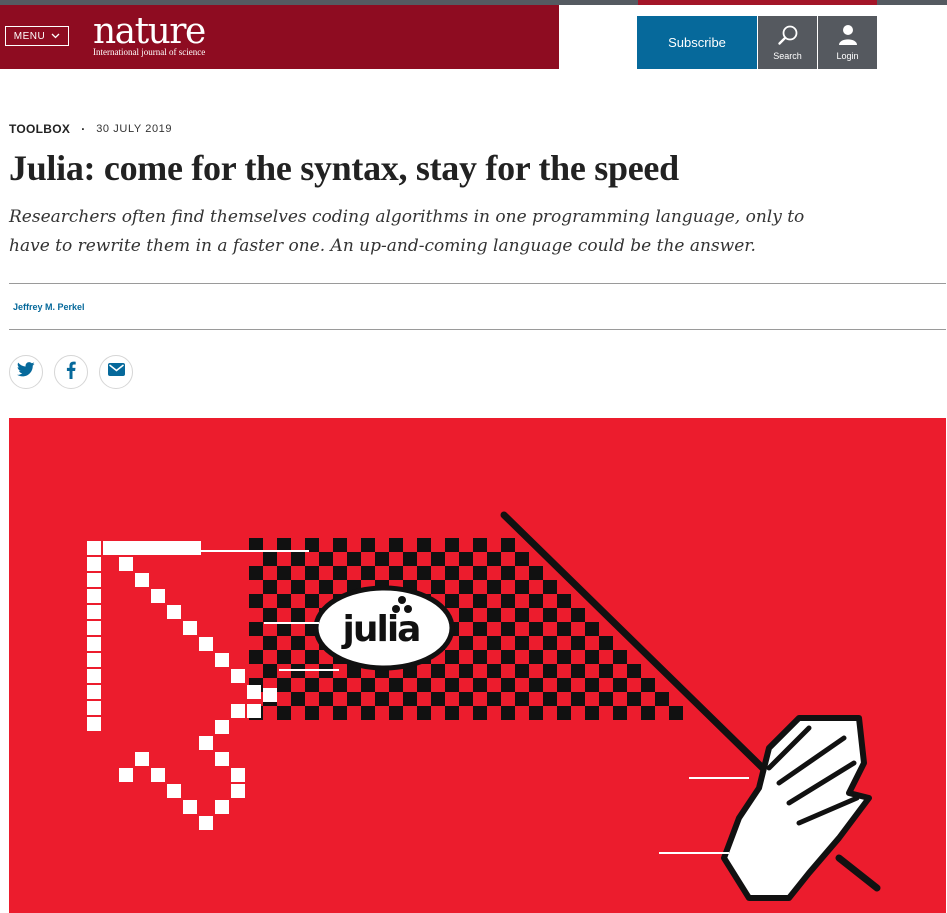  I want to click on facebook-icon, so click(71, 372).